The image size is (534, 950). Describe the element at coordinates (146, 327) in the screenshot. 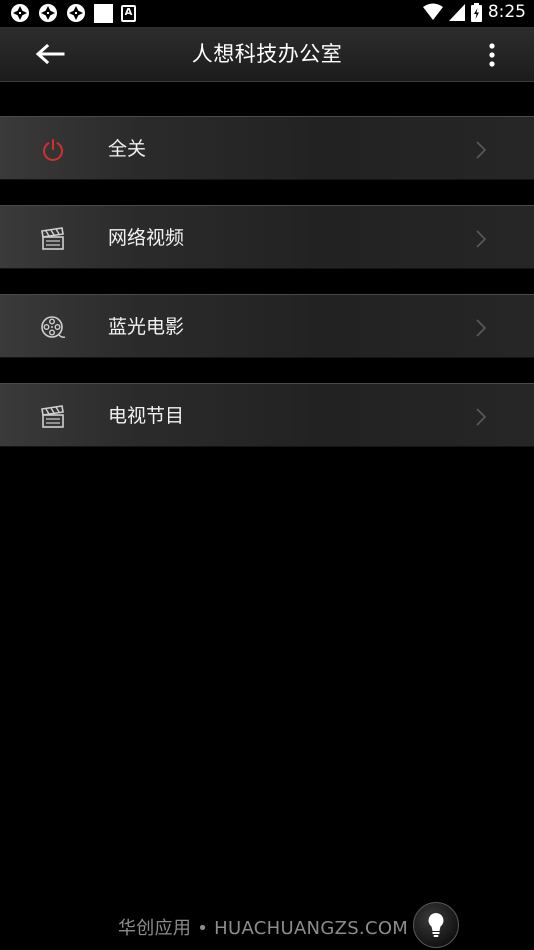

I see `list-item-label: 蓝光电影` at that location.